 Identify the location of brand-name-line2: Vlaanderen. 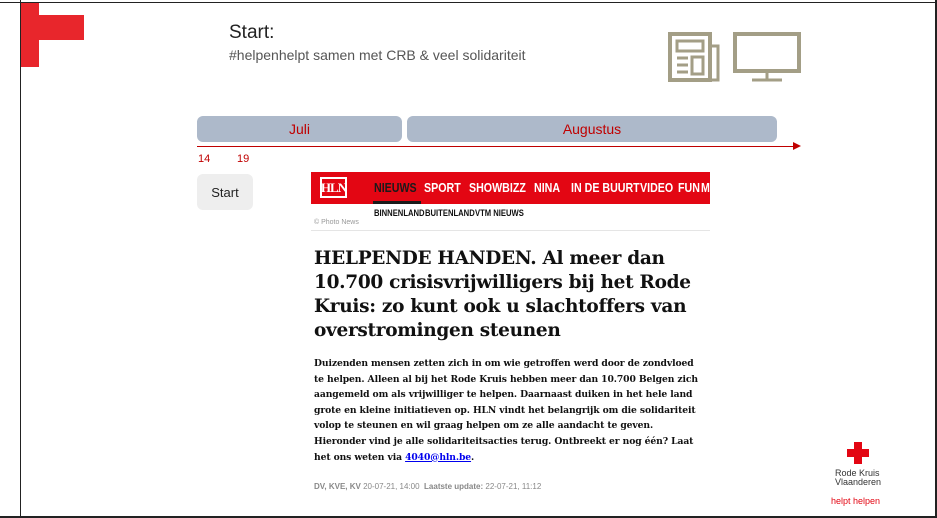
(858, 482).